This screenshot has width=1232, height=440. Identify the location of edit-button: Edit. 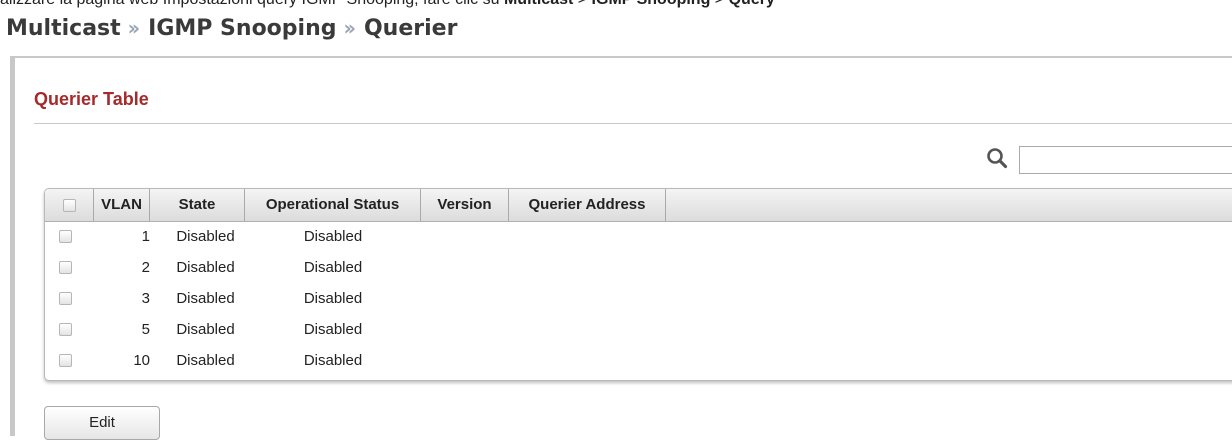
(102, 423).